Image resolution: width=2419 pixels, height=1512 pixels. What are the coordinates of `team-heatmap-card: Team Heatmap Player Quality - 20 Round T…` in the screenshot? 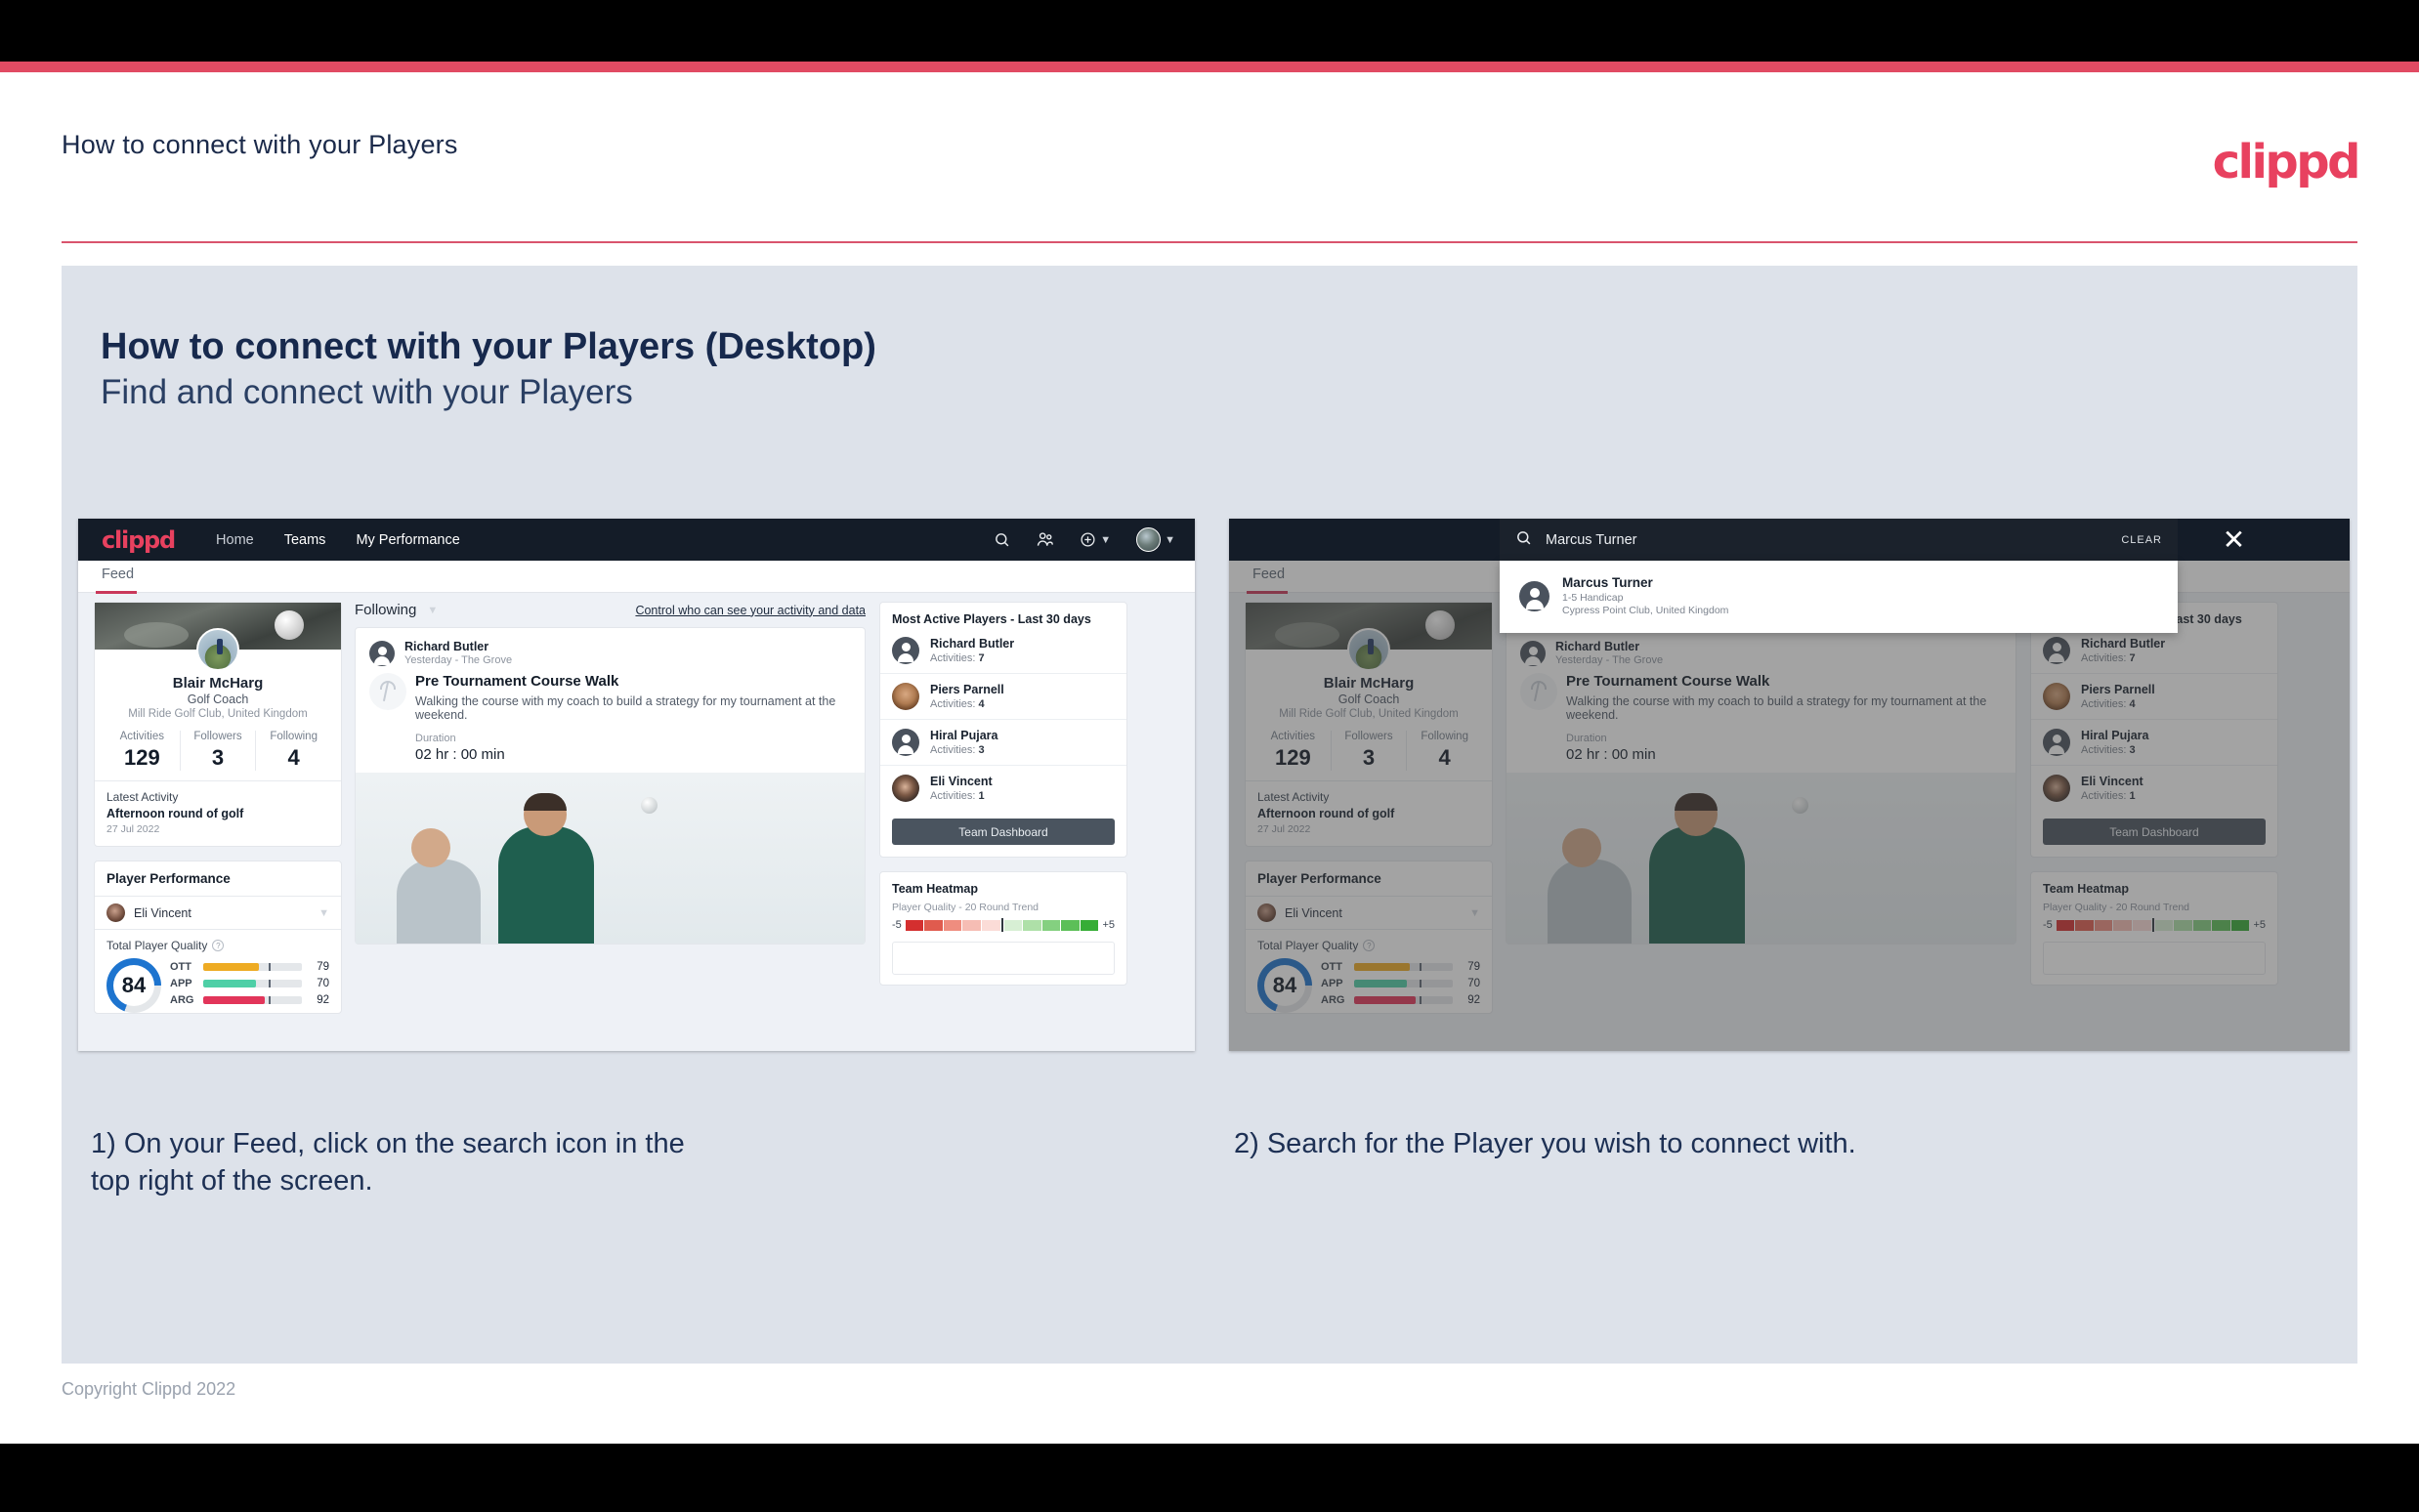 It's located at (1003, 928).